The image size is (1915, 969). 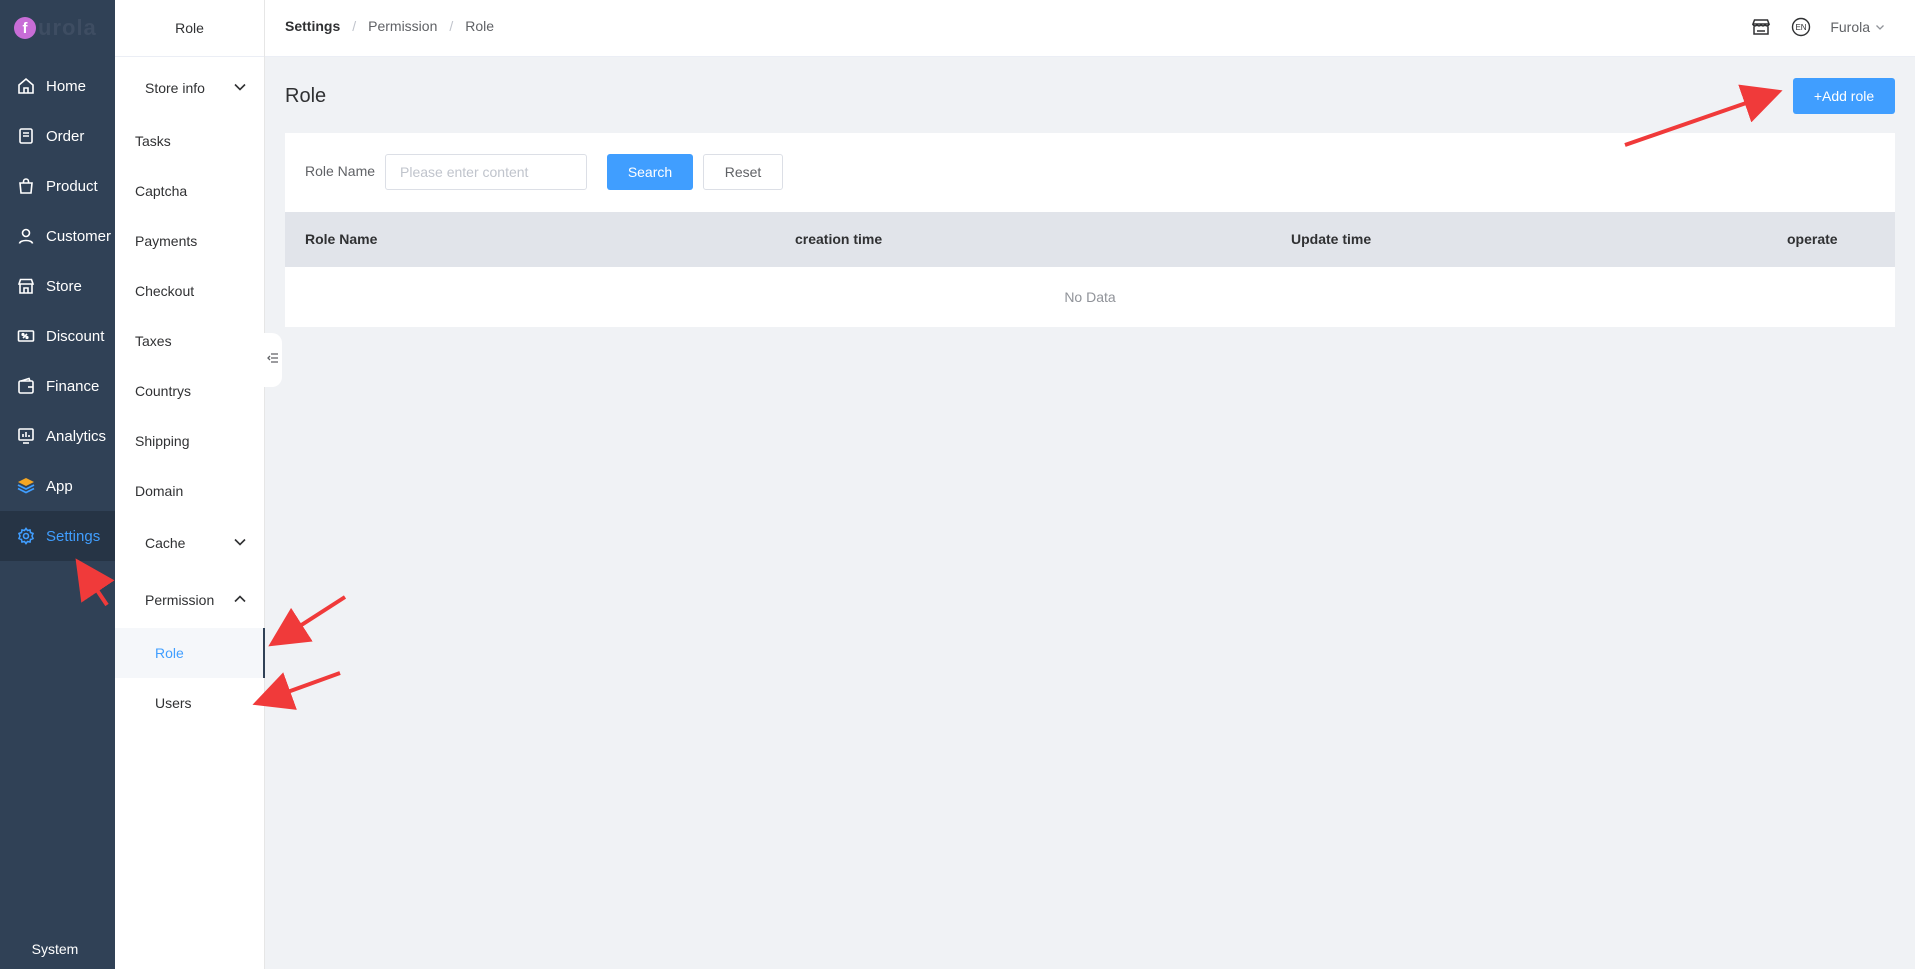 I want to click on nav-item-analytics: Analytics, so click(x=57, y=436).